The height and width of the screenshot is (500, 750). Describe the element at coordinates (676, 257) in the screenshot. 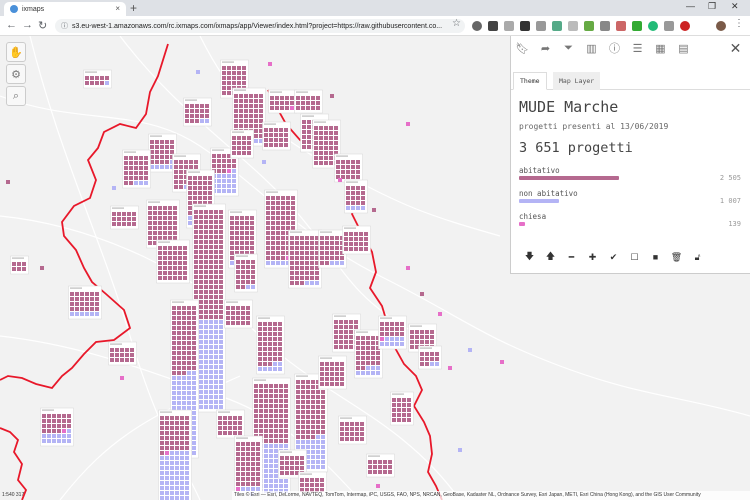

I see `trash-icon: 🗑︎` at that location.